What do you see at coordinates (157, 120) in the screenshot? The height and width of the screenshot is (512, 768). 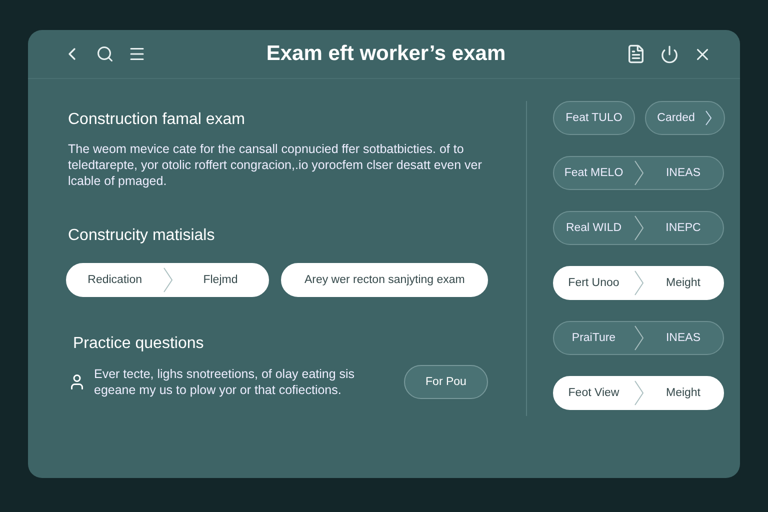 I see `section-heading: Construction famal exam` at bounding box center [157, 120].